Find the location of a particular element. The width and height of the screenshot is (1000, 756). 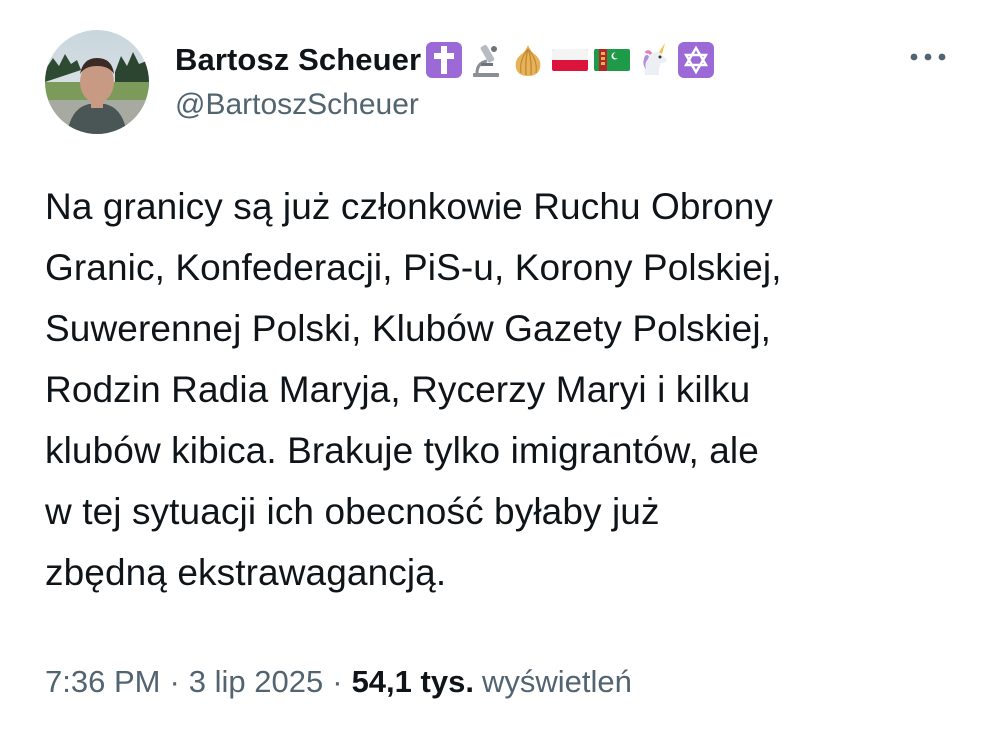

onion-emoji is located at coordinates (528, 60).